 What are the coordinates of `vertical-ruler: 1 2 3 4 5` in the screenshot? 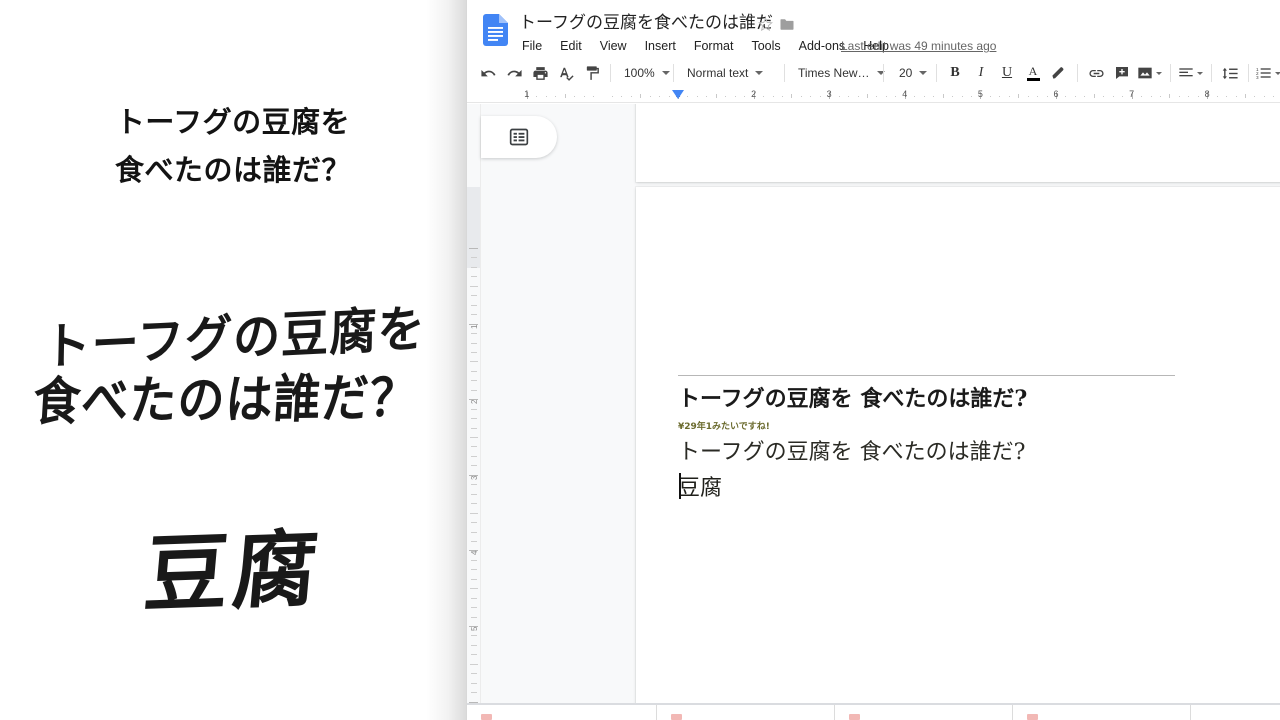 It's located at (474, 404).